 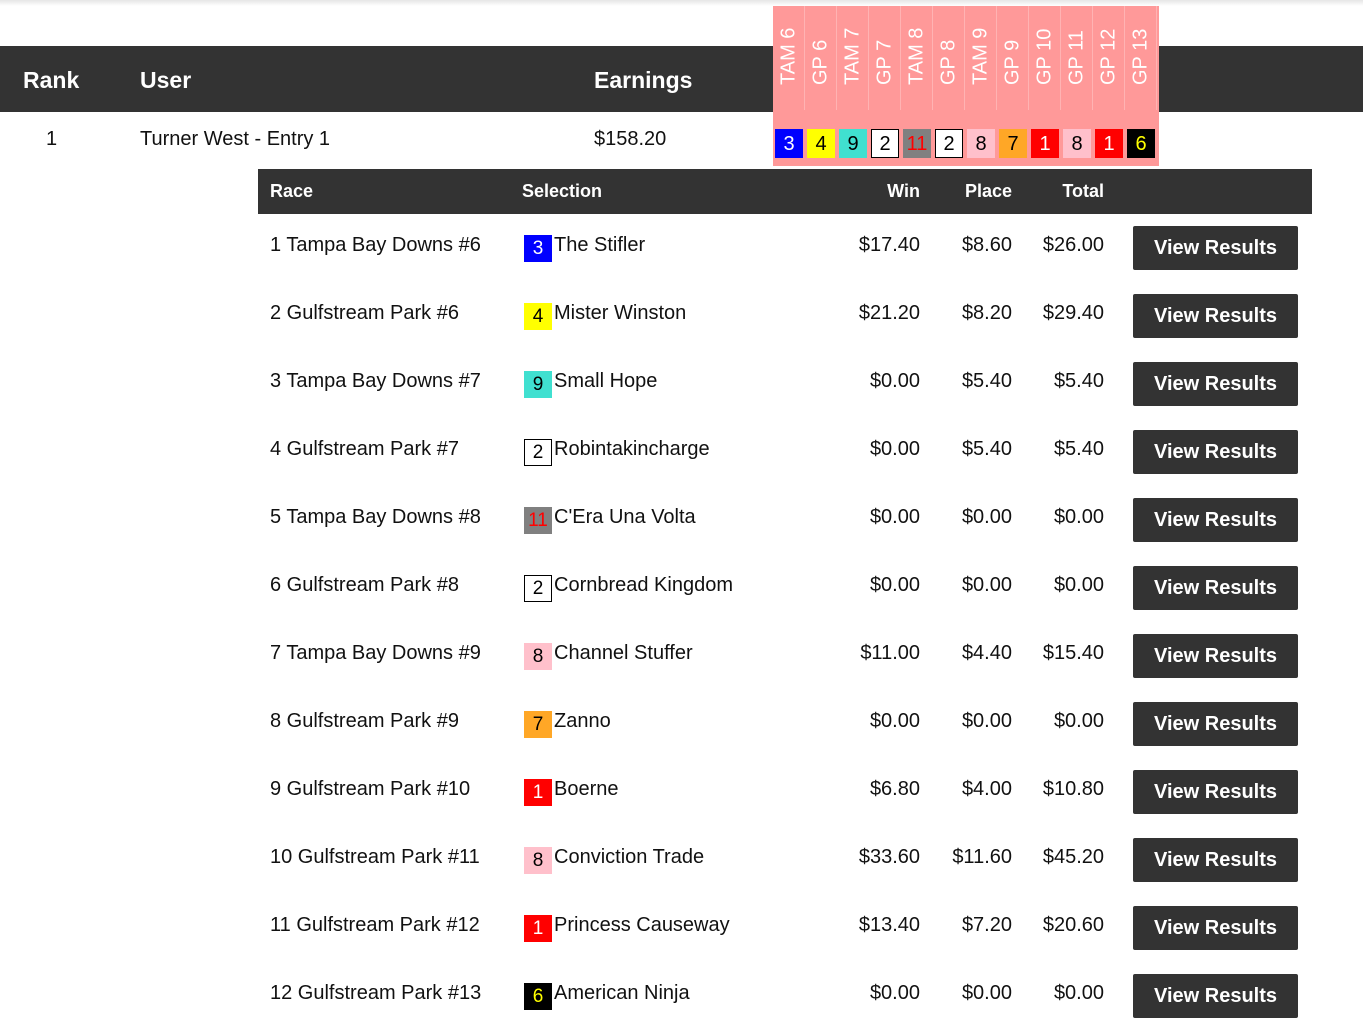 What do you see at coordinates (1073, 857) in the screenshot?
I see `total-payout: $45.20` at bounding box center [1073, 857].